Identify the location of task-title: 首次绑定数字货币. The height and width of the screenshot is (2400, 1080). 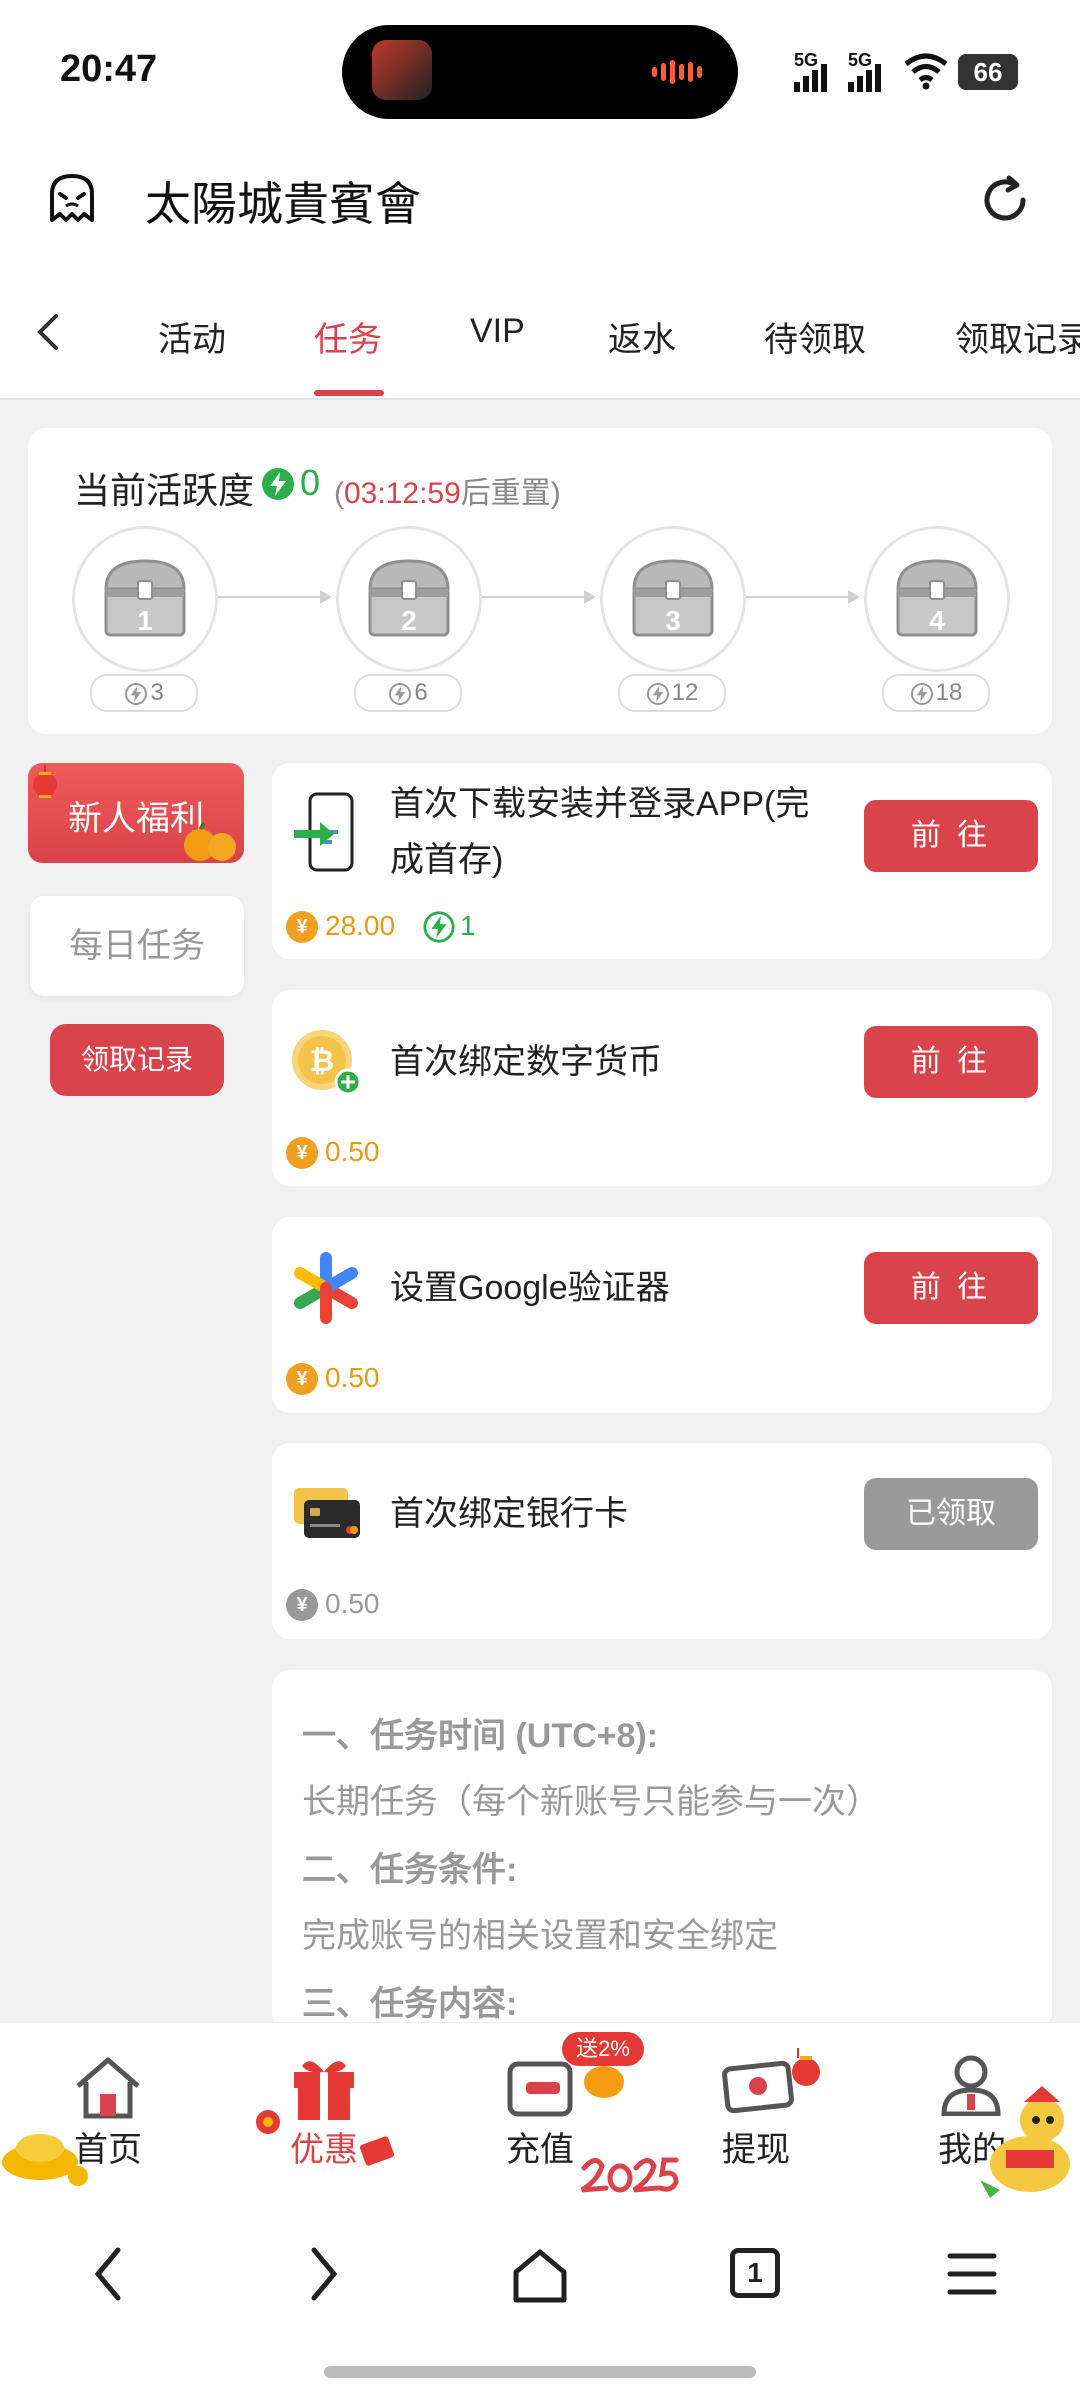
(526, 1062).